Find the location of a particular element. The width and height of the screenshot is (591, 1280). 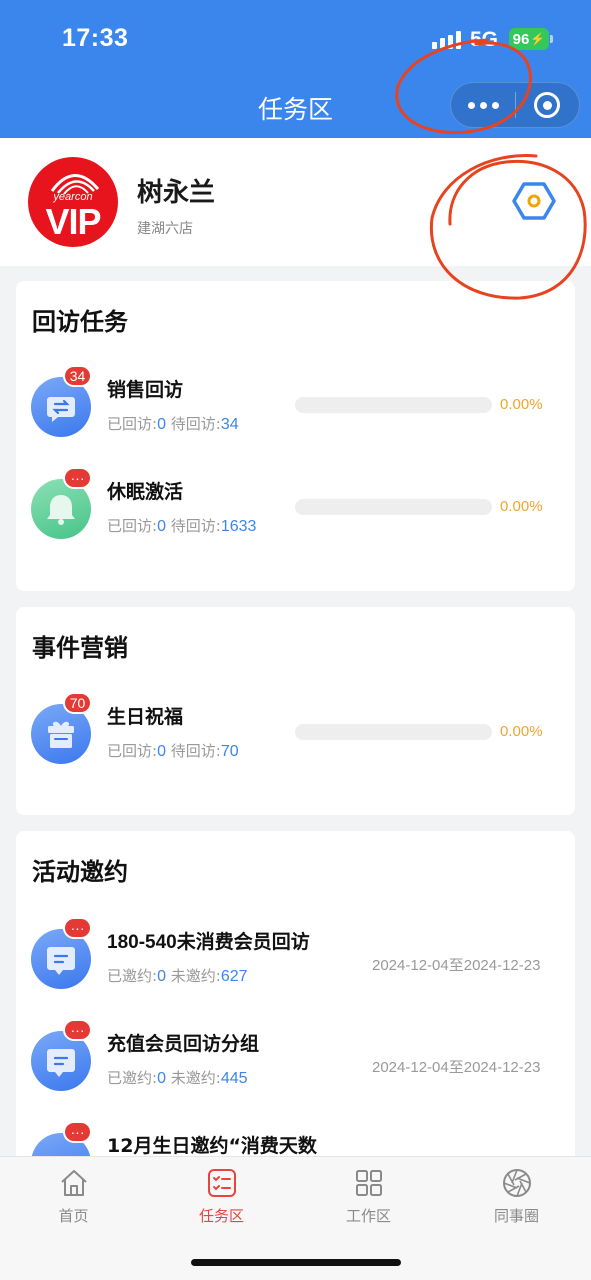

user-name: 树永兰 is located at coordinates (176, 193).